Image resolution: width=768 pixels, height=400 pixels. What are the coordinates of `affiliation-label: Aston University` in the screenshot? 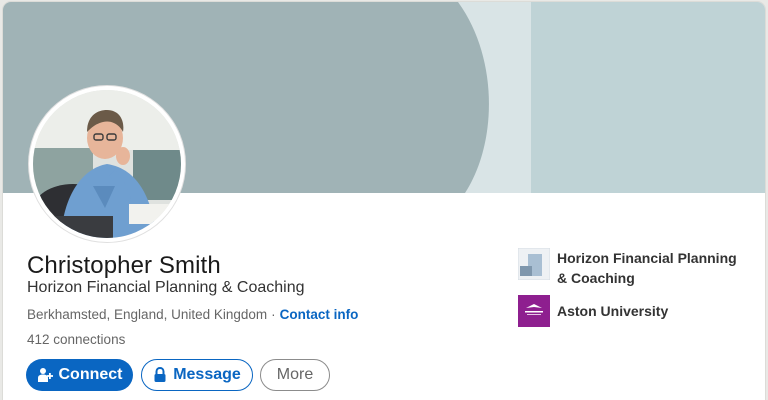 It's located at (613, 311).